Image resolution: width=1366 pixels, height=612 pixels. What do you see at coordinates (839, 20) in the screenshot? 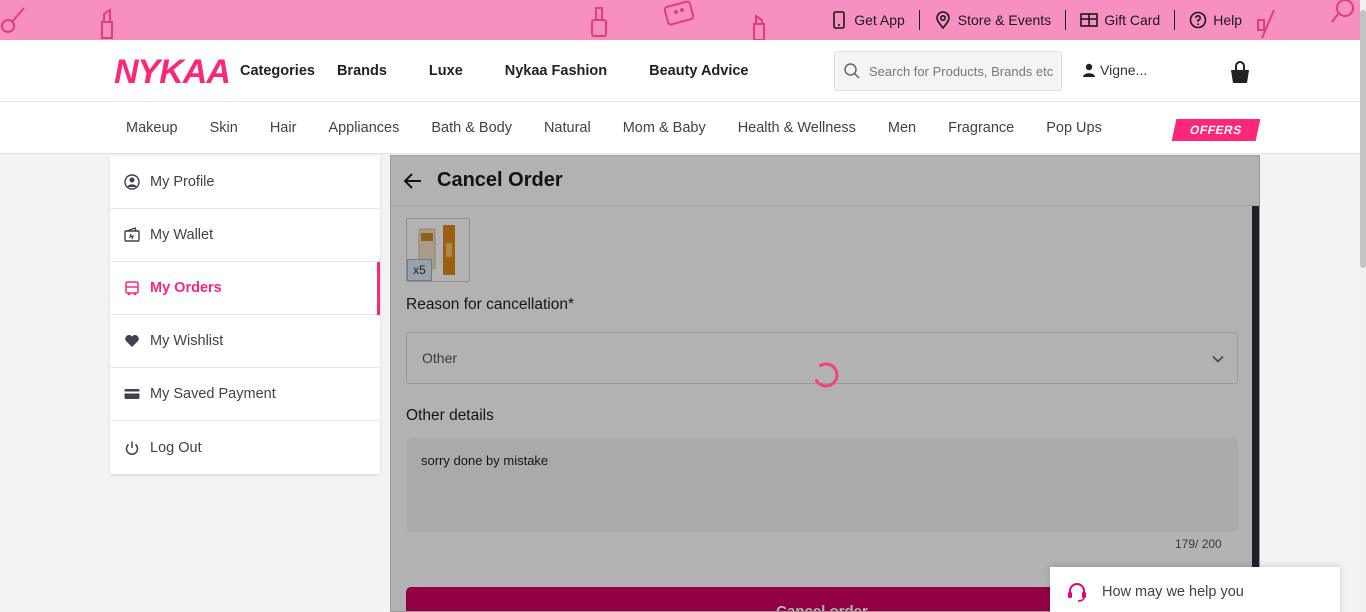
I see `phone-icon` at bounding box center [839, 20].